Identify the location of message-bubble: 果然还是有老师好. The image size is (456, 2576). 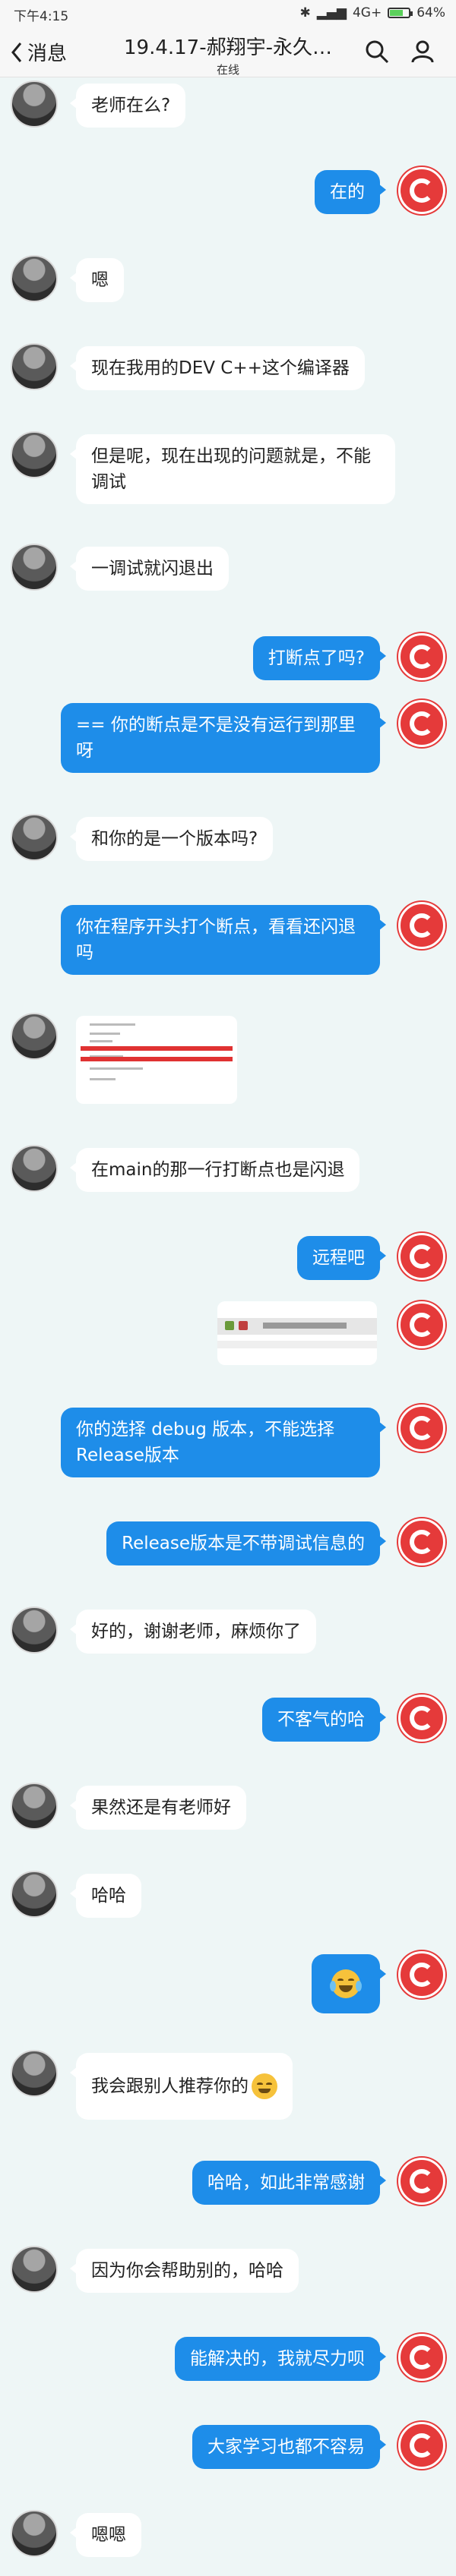
(158, 1808).